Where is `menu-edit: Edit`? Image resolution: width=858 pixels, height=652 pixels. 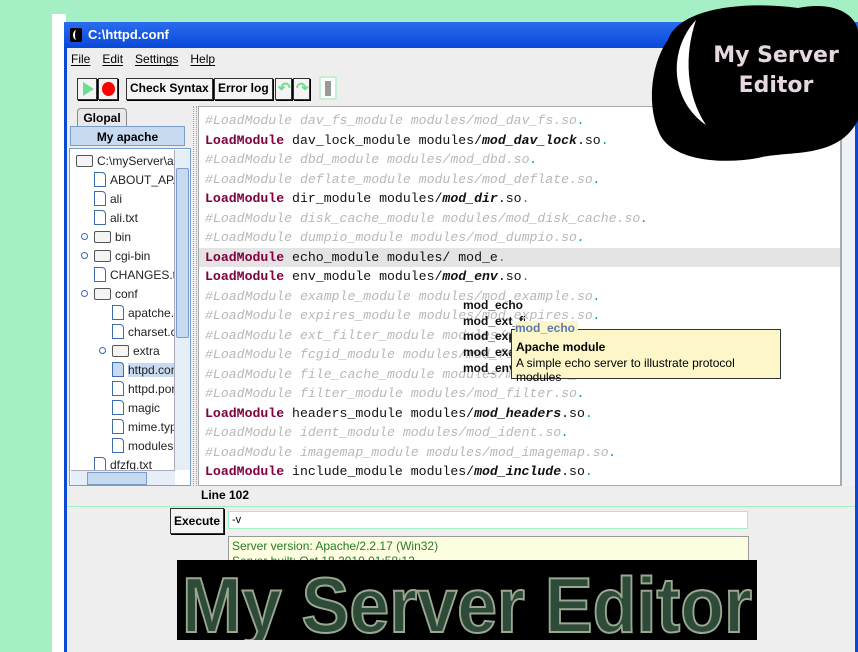 menu-edit: Edit is located at coordinates (112, 61).